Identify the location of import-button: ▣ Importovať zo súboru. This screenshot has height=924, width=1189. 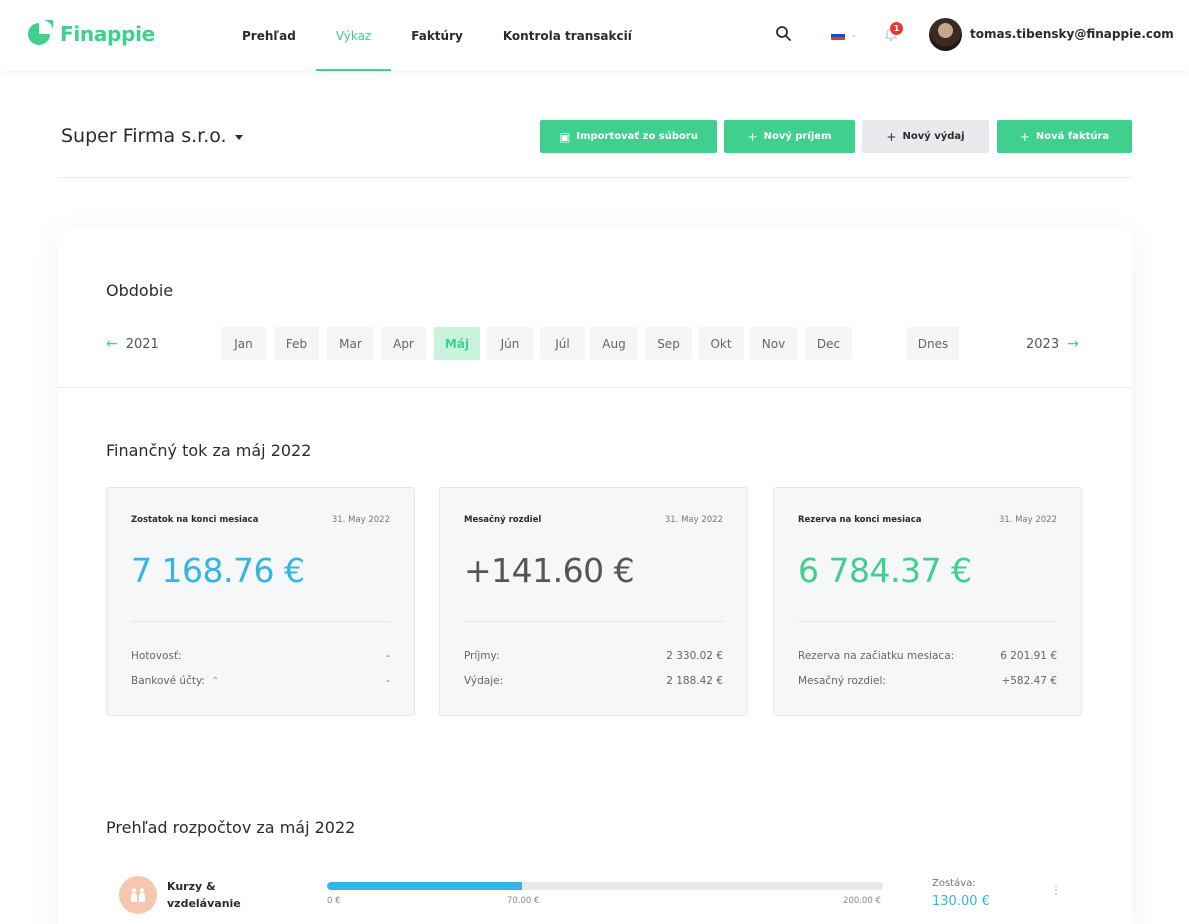
(628, 136).